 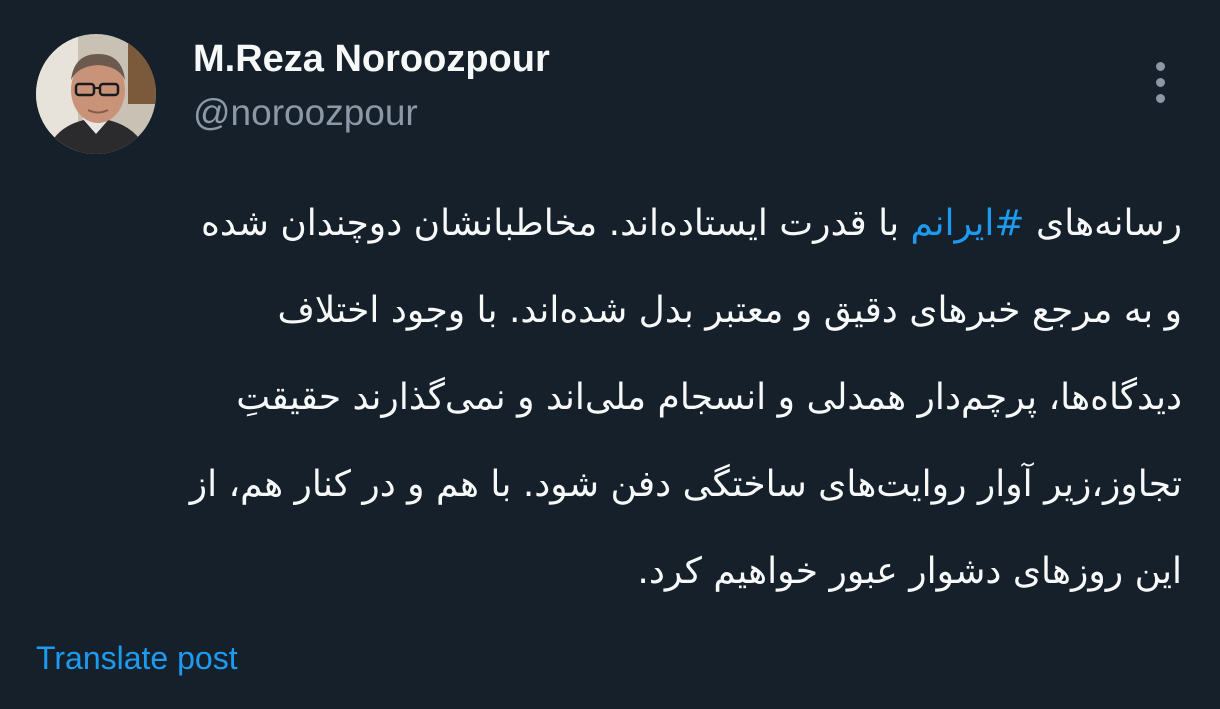 I want to click on translate-post-link: Translate post, so click(x=137, y=658).